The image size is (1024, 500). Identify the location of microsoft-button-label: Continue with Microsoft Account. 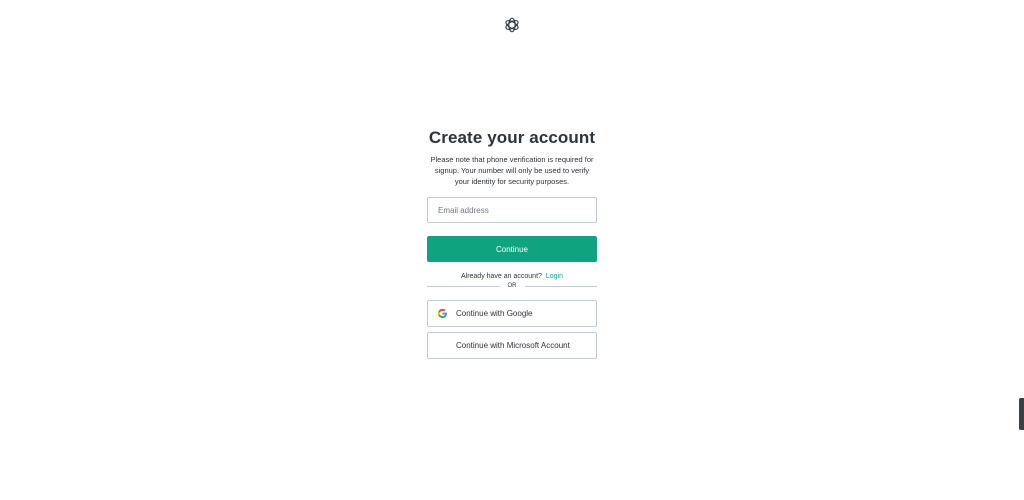
(513, 345).